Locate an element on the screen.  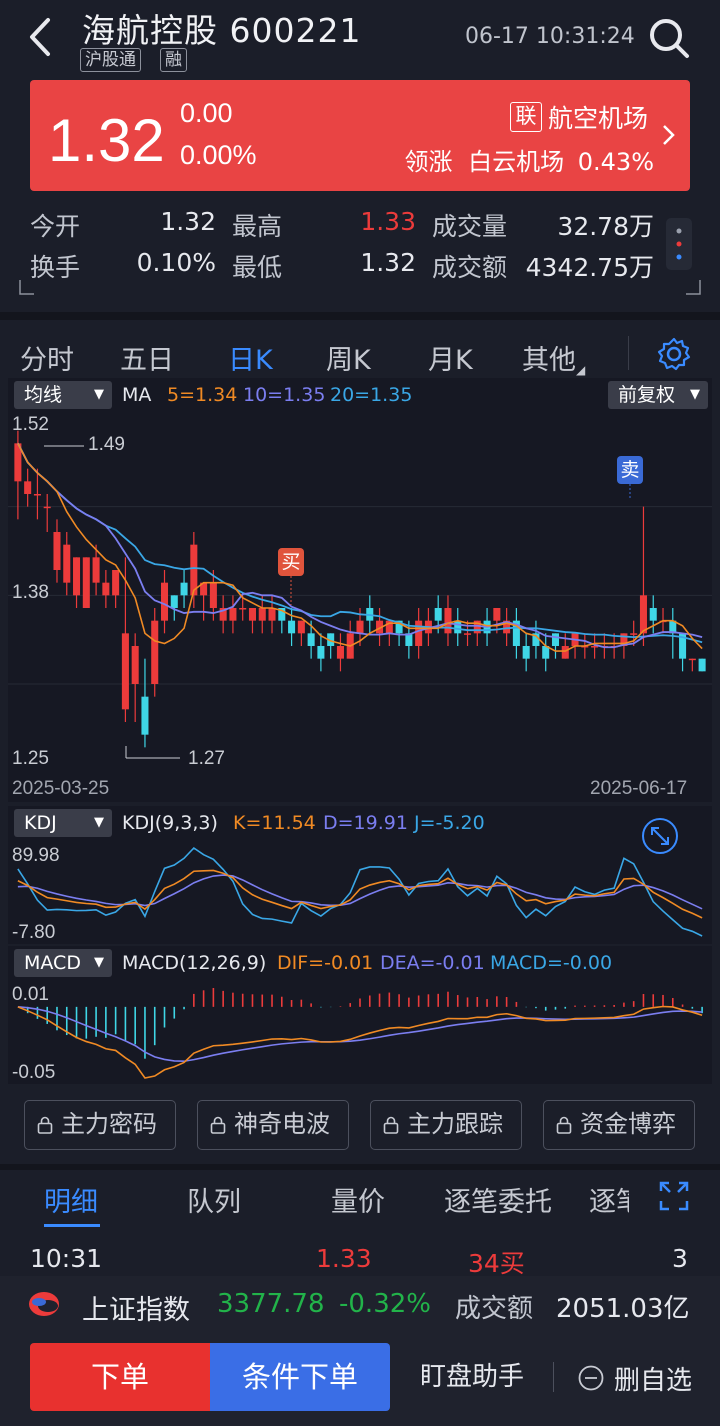
ma10-value: 10=1.35 is located at coordinates (284, 395).